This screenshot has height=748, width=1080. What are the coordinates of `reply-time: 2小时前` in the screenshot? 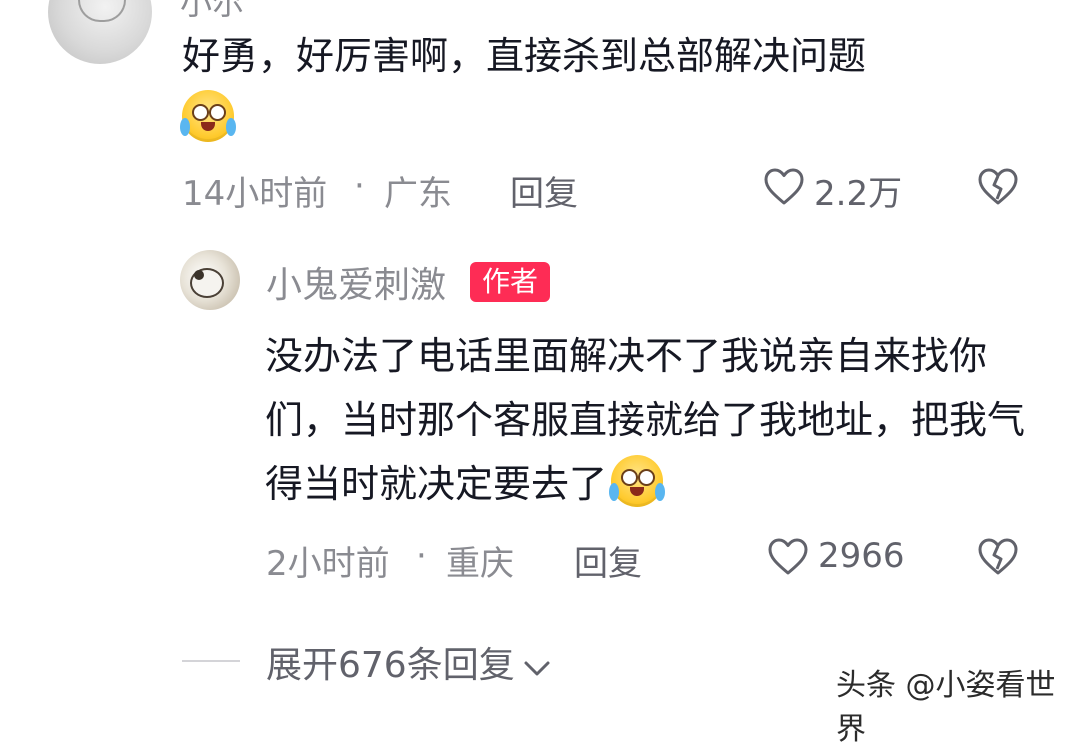 It's located at (328, 564).